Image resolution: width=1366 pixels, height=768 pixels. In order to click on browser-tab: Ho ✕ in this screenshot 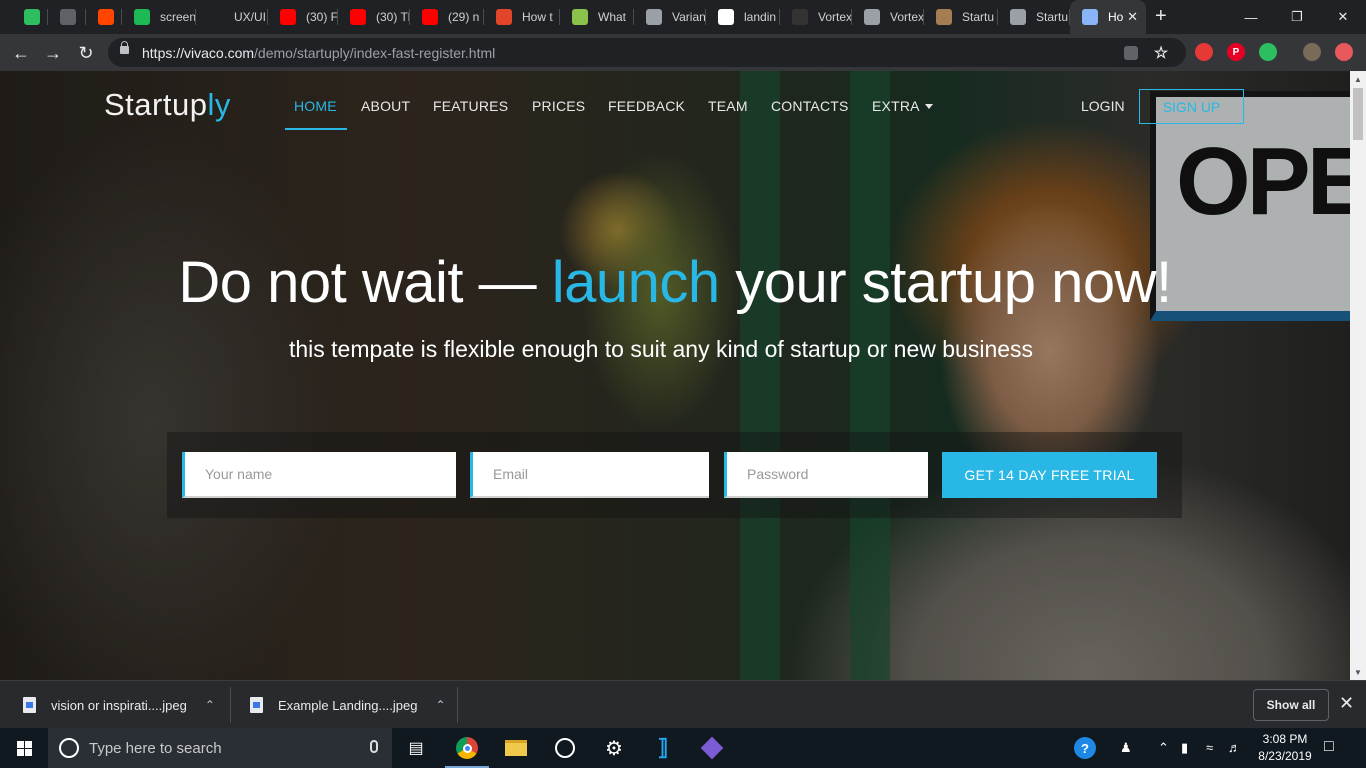, I will do `click(1108, 17)`.